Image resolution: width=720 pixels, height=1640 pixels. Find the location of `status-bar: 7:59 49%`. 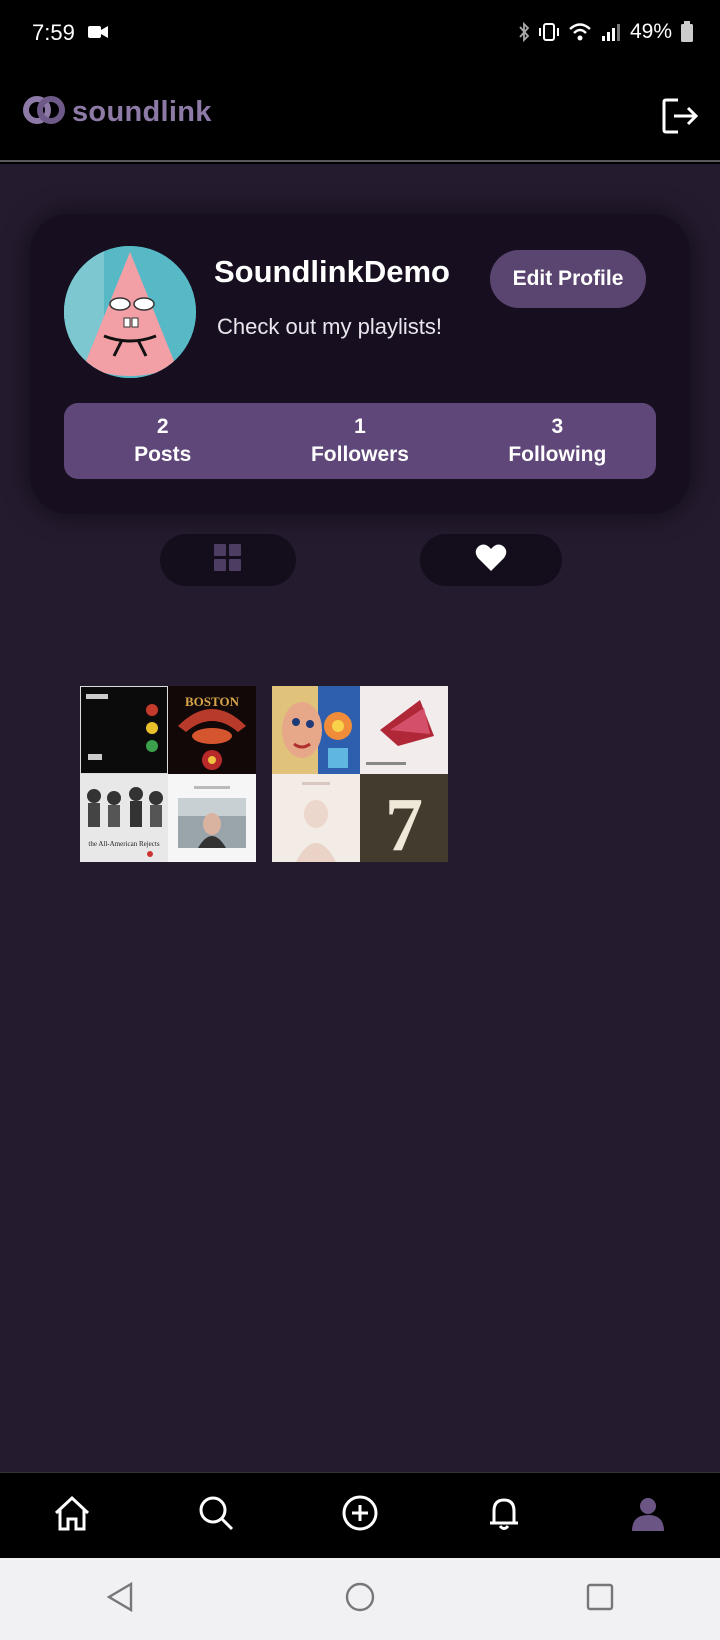

status-bar: 7:59 49% is located at coordinates (360, 33).